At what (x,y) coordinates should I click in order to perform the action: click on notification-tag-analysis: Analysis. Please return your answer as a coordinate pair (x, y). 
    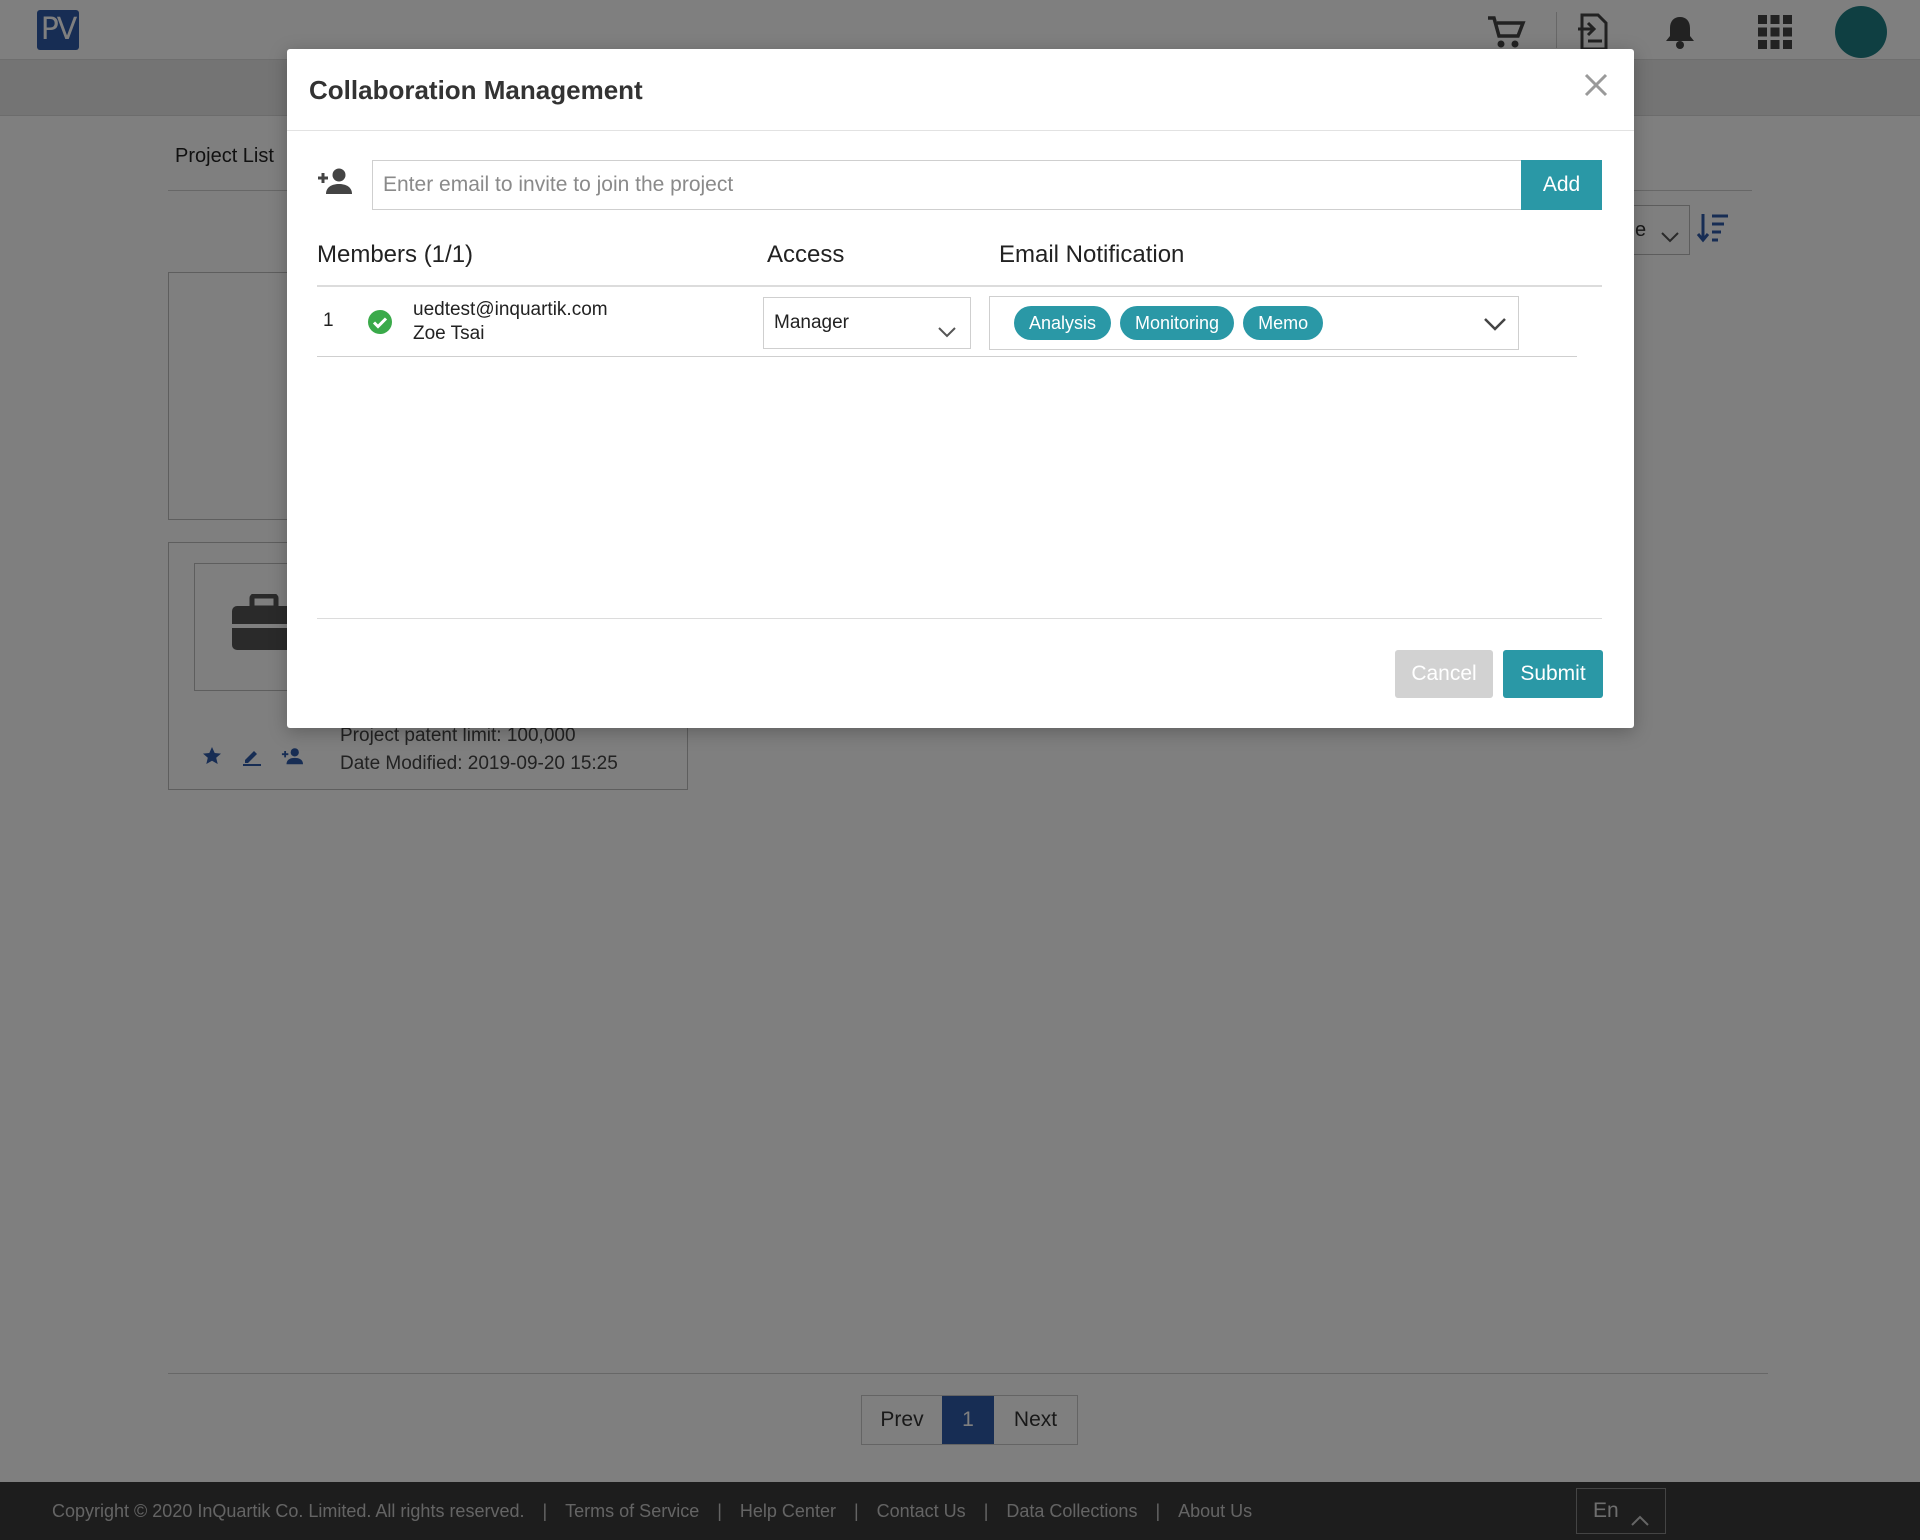
    Looking at the image, I should click on (1063, 323).